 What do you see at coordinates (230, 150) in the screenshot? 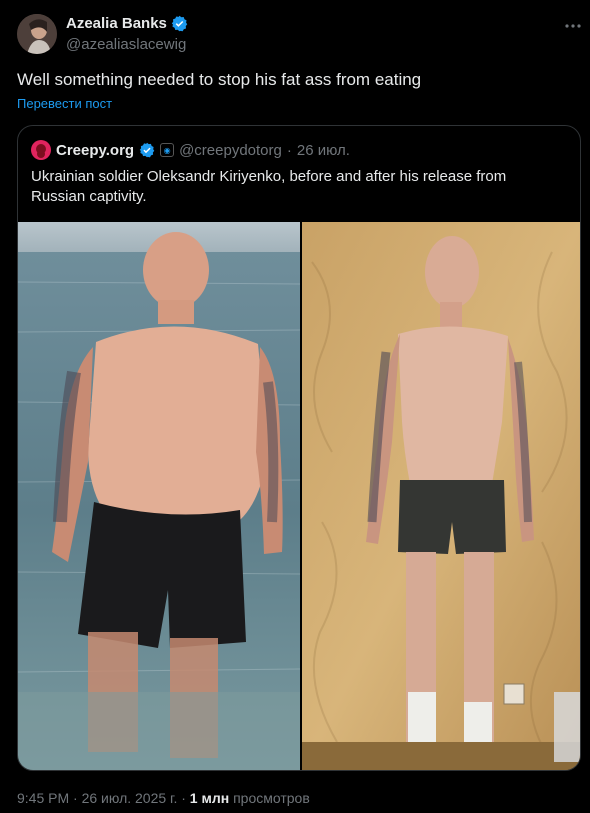
I see `quoted-handle: @creepydotorg` at bounding box center [230, 150].